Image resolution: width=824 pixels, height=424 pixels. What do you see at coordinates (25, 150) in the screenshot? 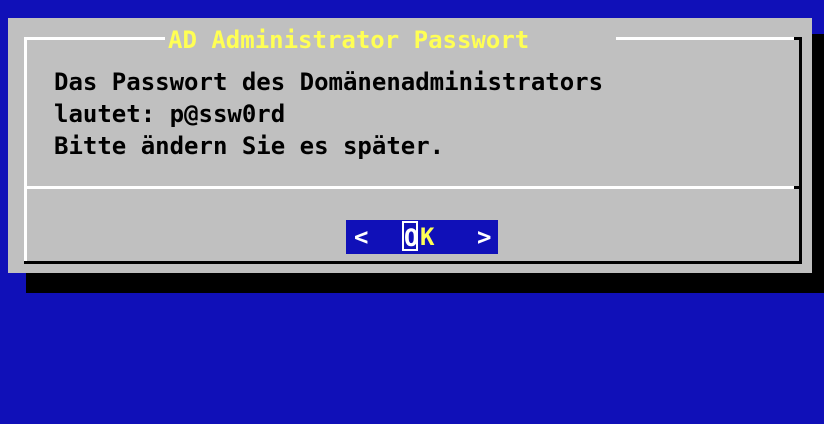
I see `dialog-frame-left` at bounding box center [25, 150].